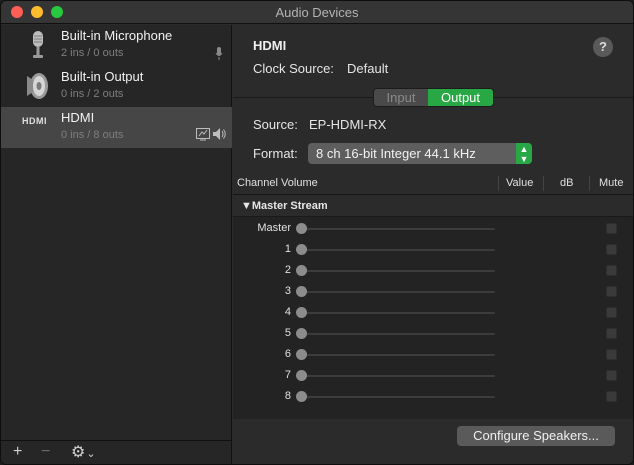 Image resolution: width=634 pixels, height=465 pixels. What do you see at coordinates (78, 117) in the screenshot?
I see `device-name: HDMI` at bounding box center [78, 117].